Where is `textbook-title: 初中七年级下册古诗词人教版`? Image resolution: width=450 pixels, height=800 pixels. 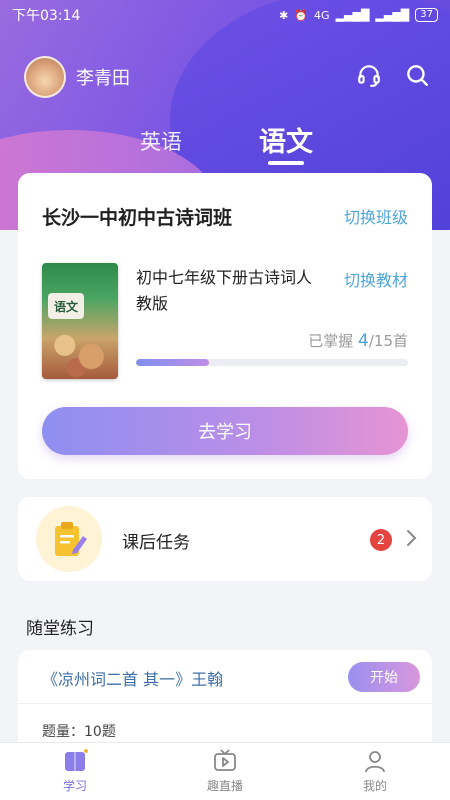 textbook-title: 初中七年级下册古诗词人教版 is located at coordinates (224, 290).